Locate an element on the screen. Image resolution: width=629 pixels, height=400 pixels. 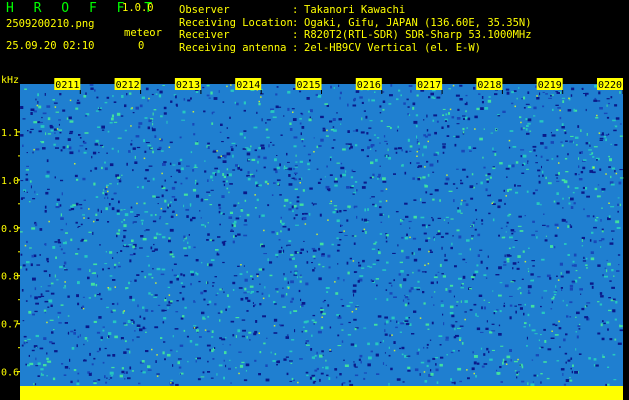
minute-label: 0218 is located at coordinates (489, 85).